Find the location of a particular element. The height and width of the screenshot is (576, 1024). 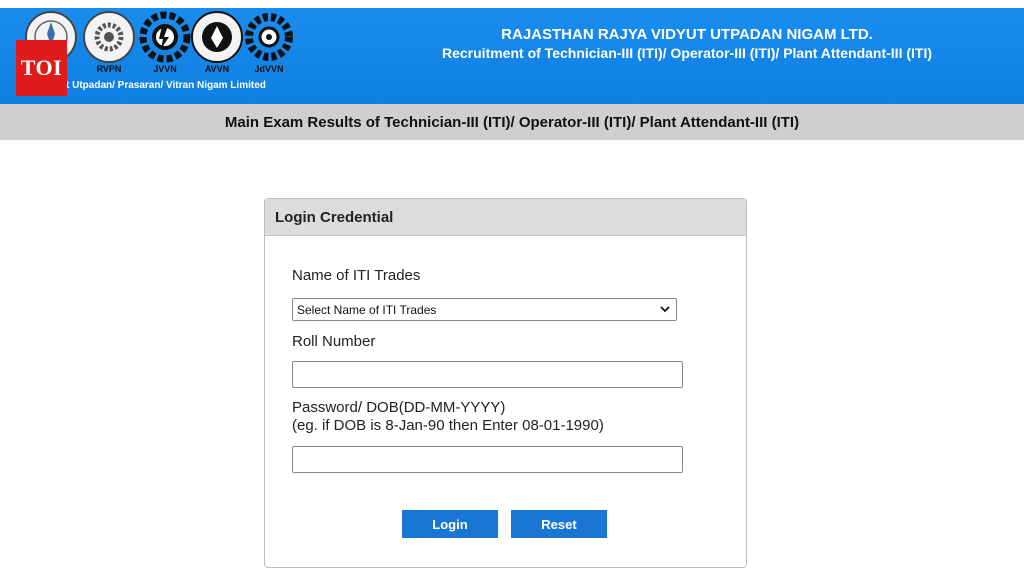

roll-number-input is located at coordinates (487, 374).